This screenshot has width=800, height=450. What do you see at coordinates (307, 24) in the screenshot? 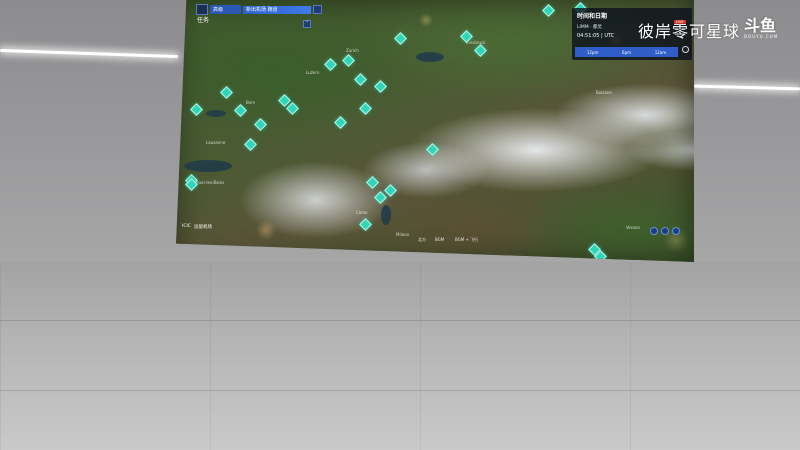
I see `chevron-down-icon: ˅` at bounding box center [307, 24].